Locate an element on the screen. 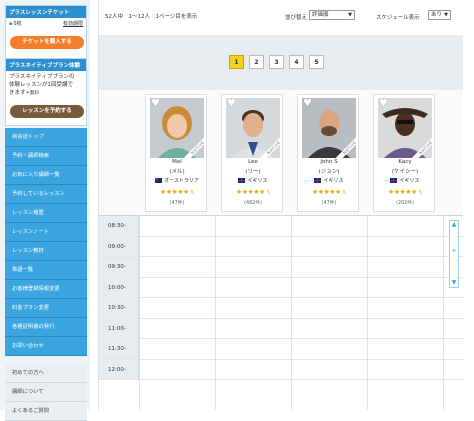  teacher-country: オーストラリア is located at coordinates (177, 180).